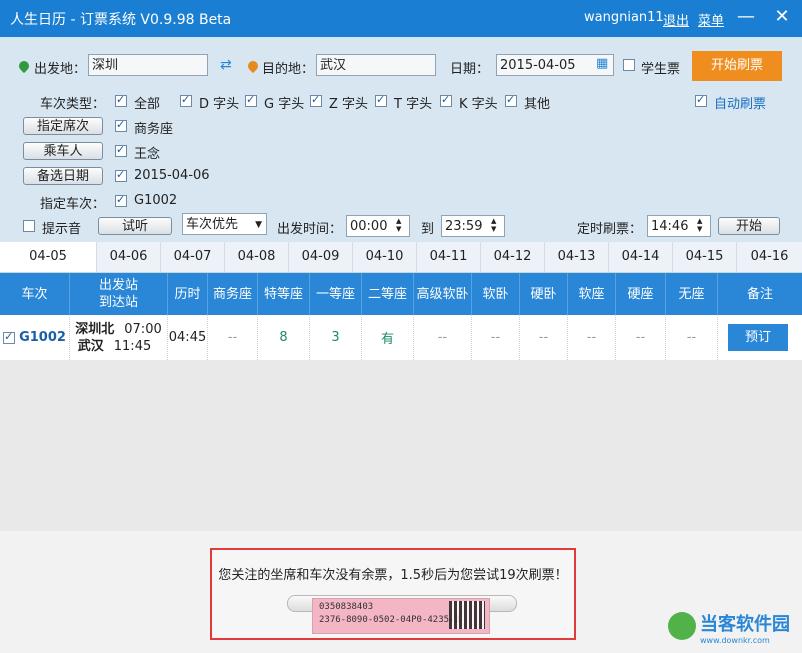  What do you see at coordinates (90, 346) in the screenshot?
I see `to-station: 武汉` at bounding box center [90, 346].